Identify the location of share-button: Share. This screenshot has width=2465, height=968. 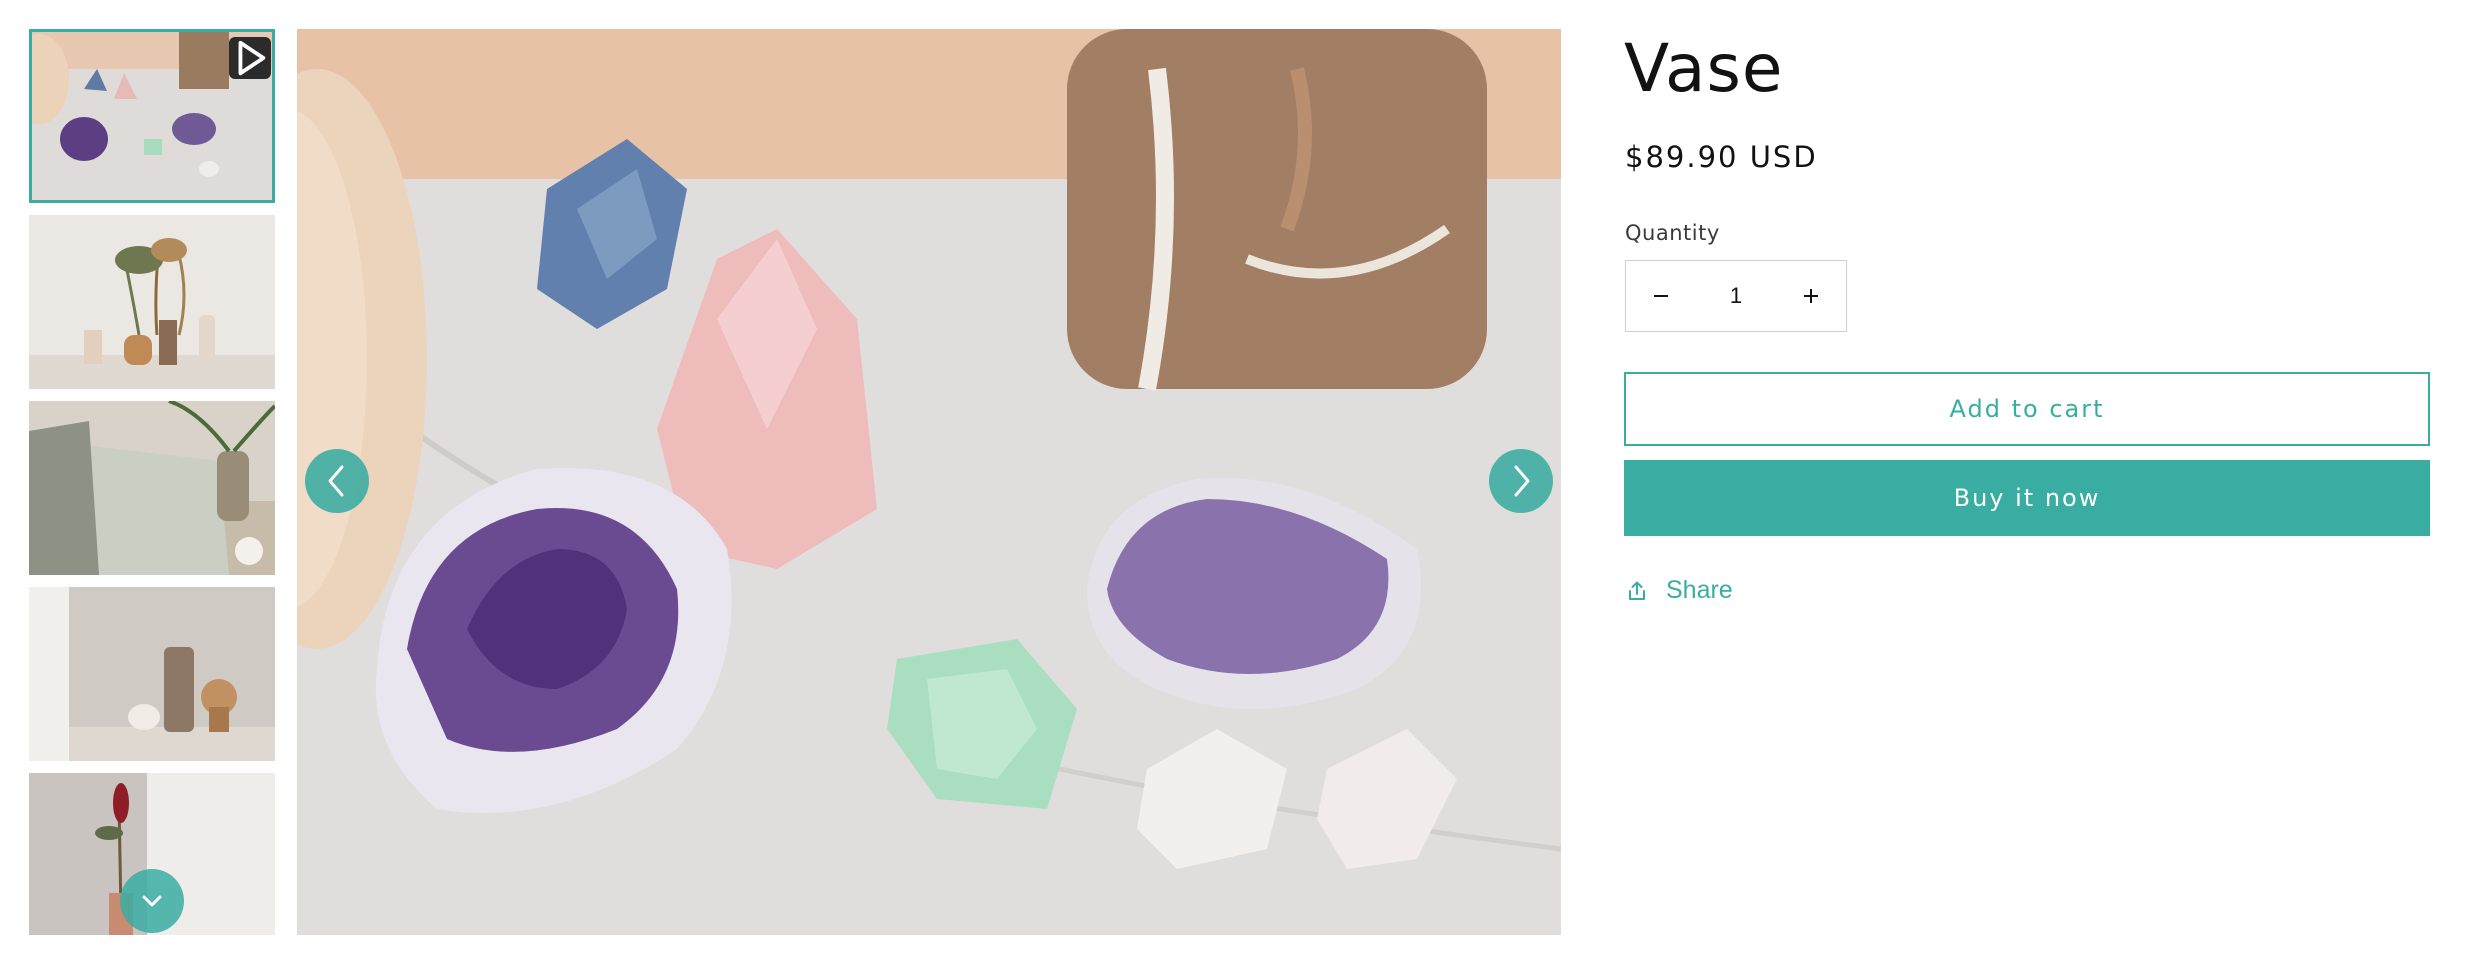
(1679, 590).